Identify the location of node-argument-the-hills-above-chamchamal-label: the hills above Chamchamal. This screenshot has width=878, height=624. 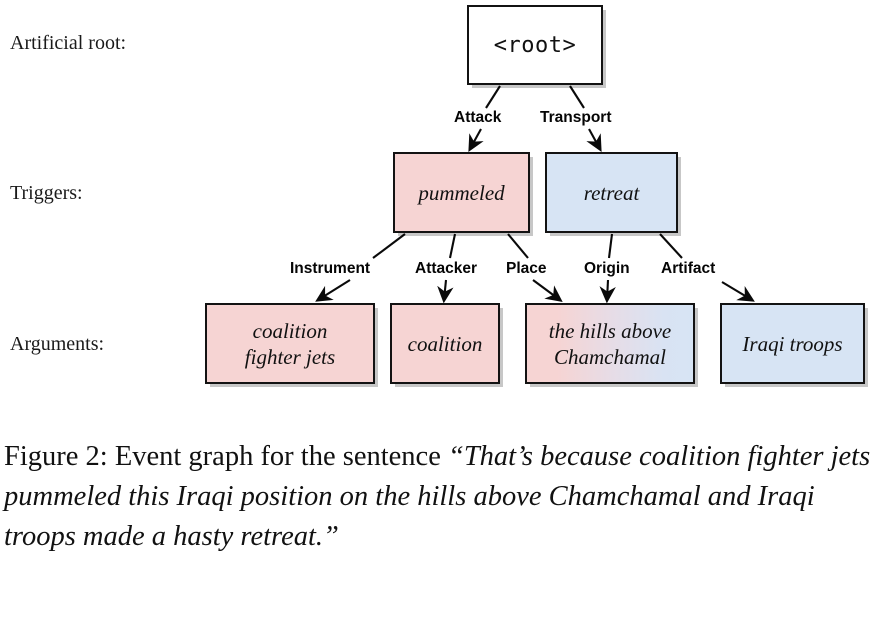
(610, 344).